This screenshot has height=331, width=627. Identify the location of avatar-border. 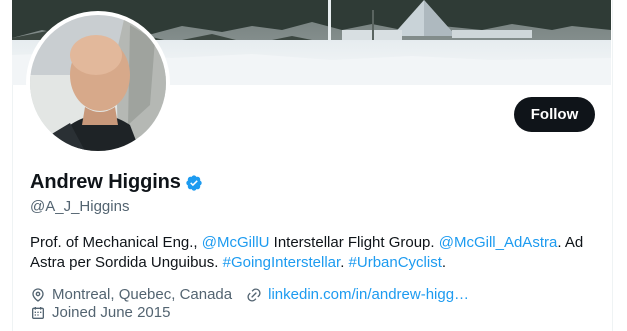
(98, 83).